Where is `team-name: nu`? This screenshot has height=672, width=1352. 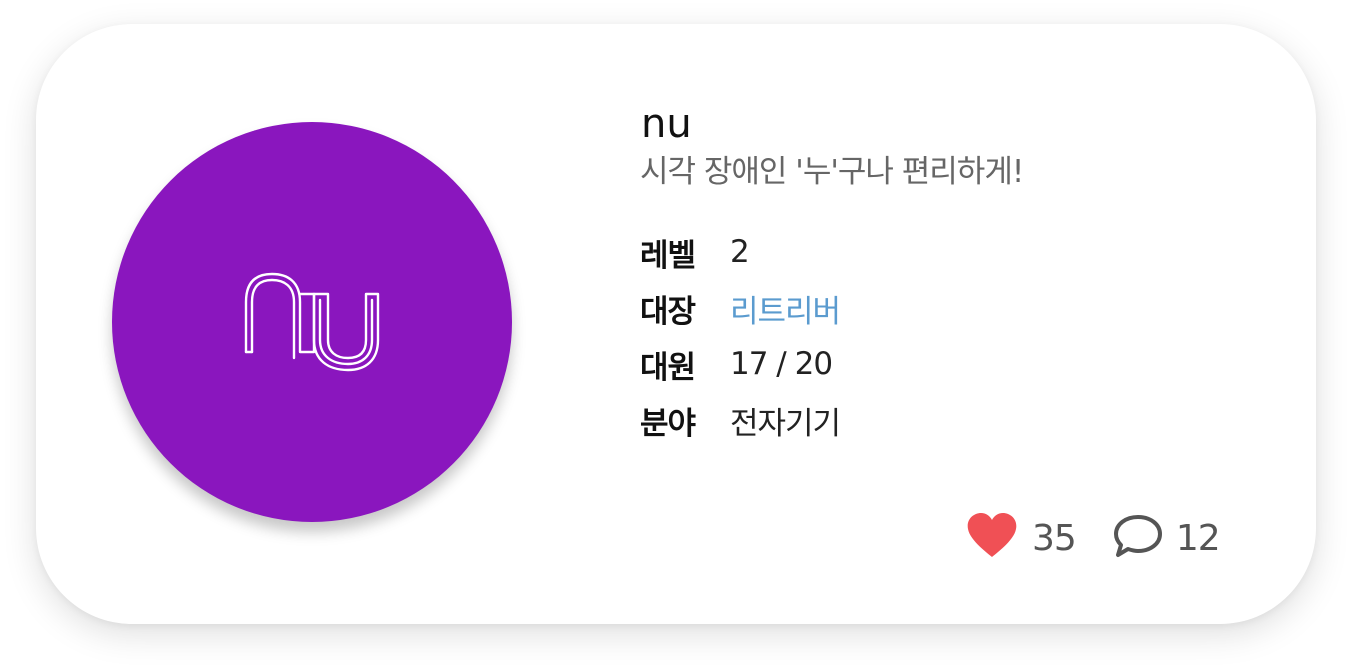
team-name: nu is located at coordinates (666, 124).